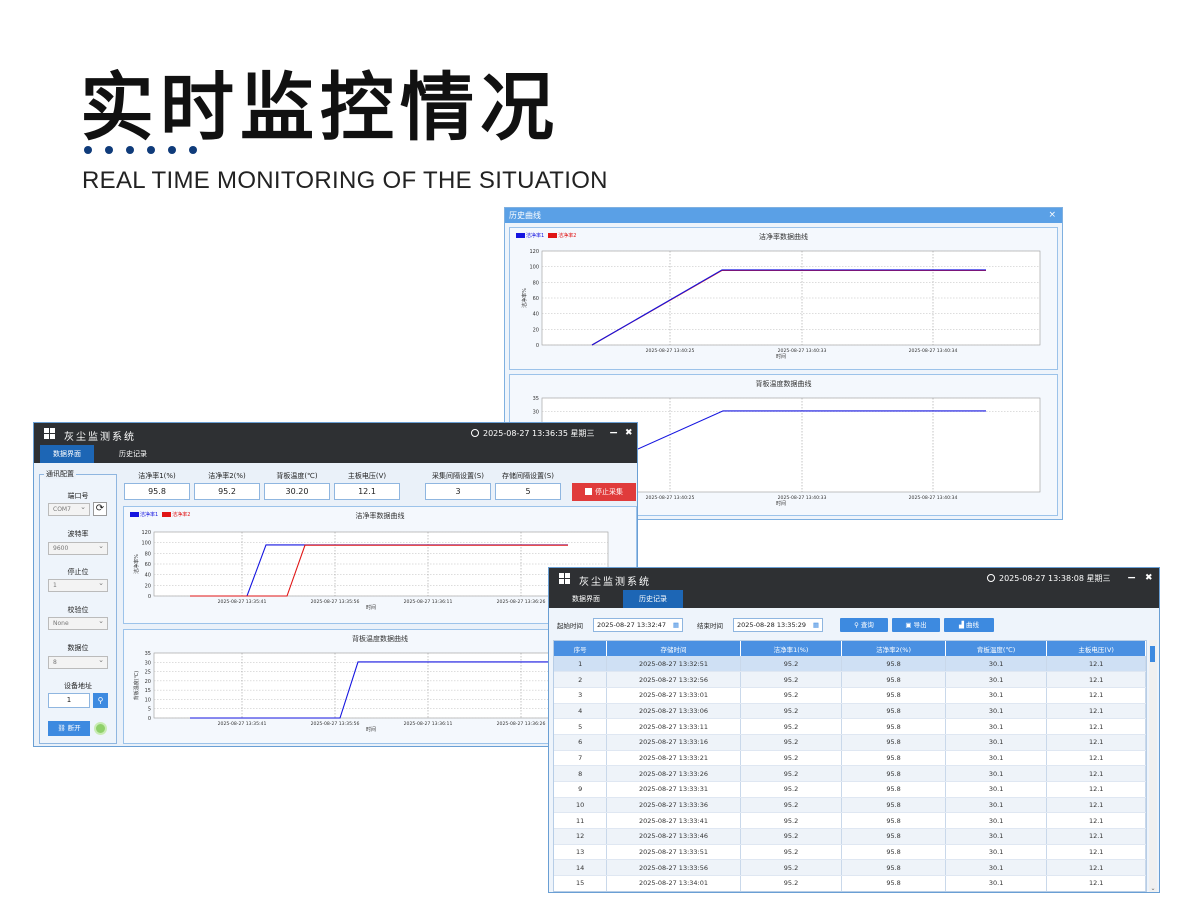 This screenshot has height=900, width=1200. Describe the element at coordinates (381, 564) in the screenshot. I see `plot-area` at that location.